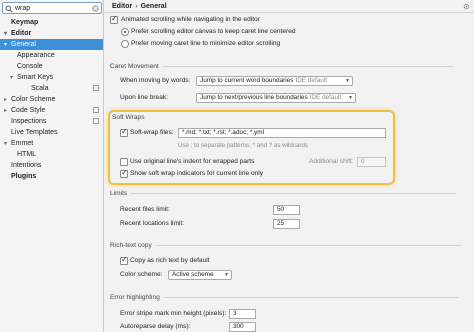 This screenshot has height=332, width=474. I want to click on error-highlighting-header: Error highlighting, so click(284, 298).